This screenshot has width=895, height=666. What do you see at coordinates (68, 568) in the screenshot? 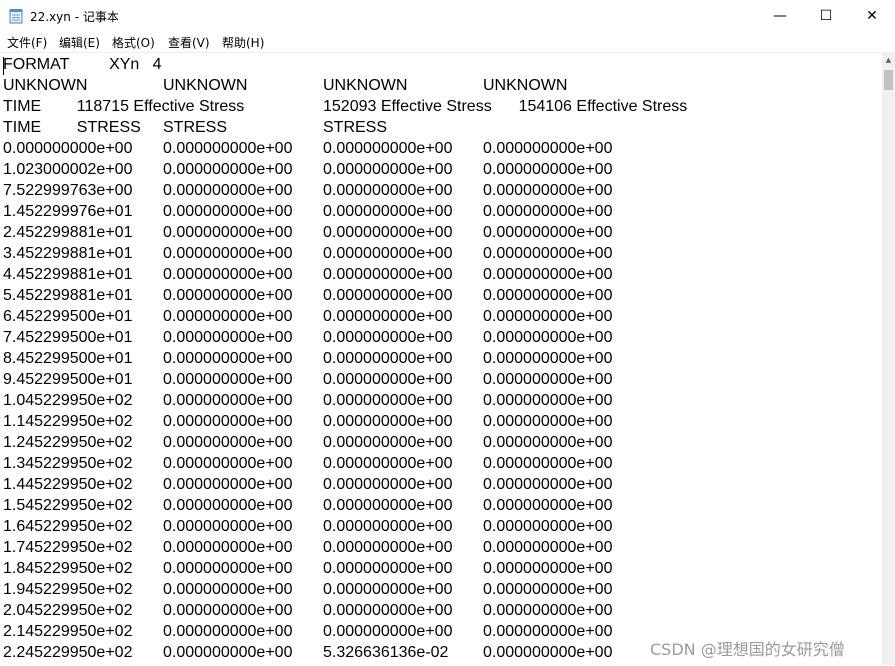
I see `text-column-0: 1.845229950e+02` at bounding box center [68, 568].